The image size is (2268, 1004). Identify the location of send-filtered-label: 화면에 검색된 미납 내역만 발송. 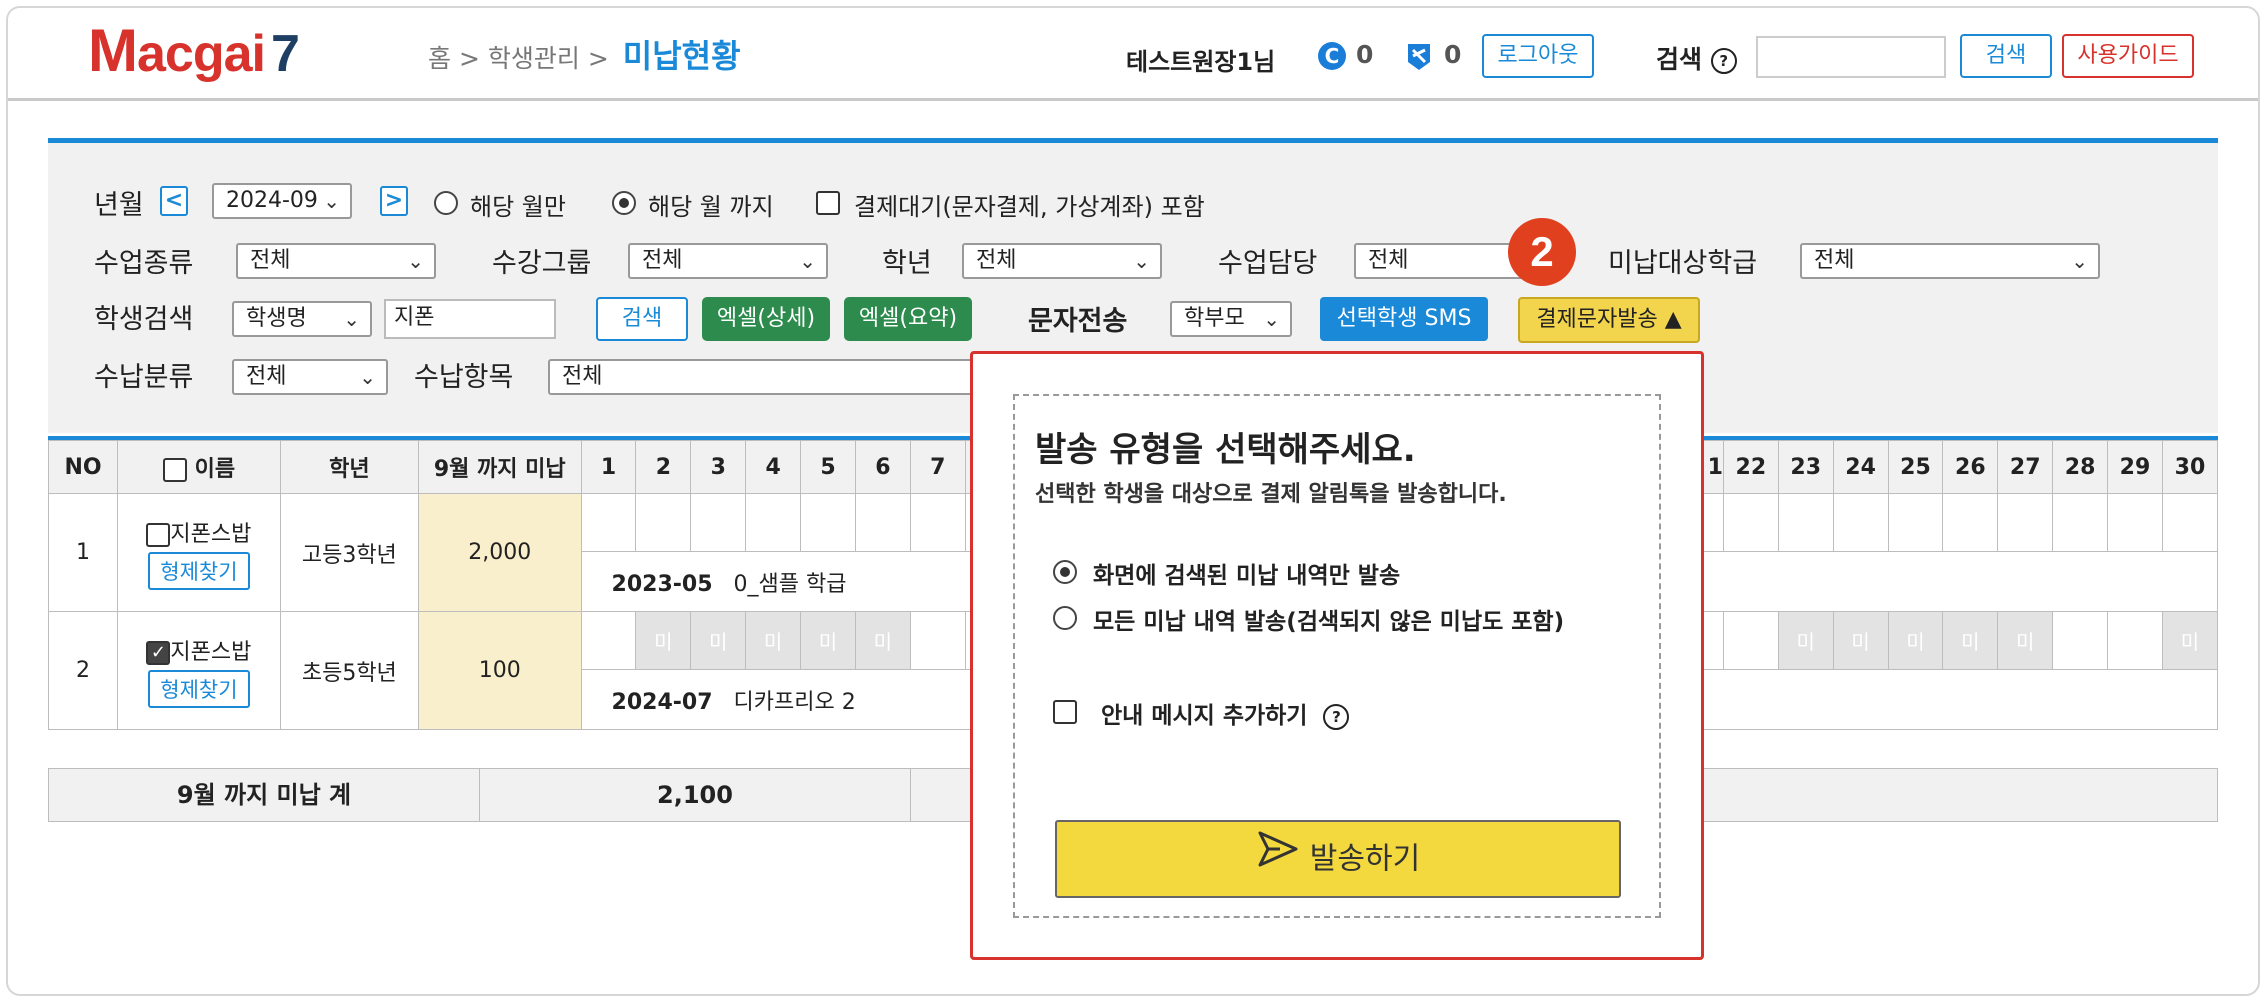
(1247, 576).